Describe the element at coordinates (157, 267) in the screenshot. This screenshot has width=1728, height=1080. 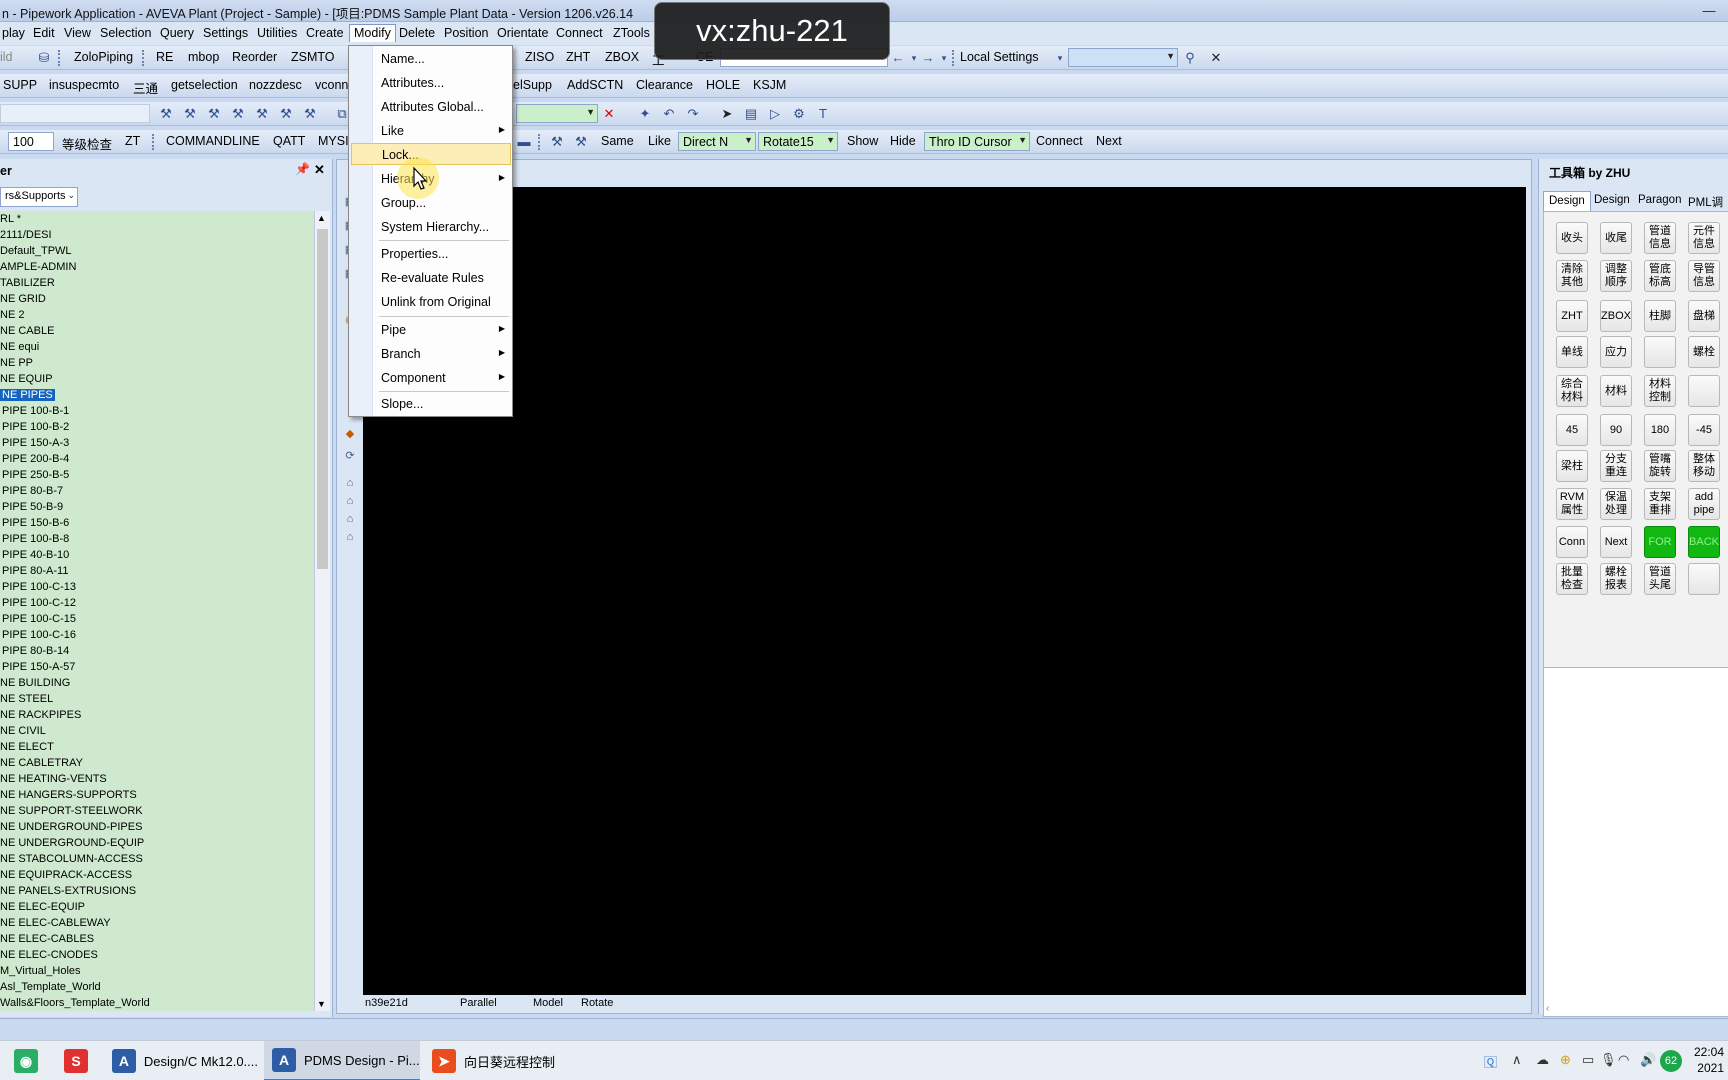
I see `tree-item: AMPLE-ADMIN` at that location.